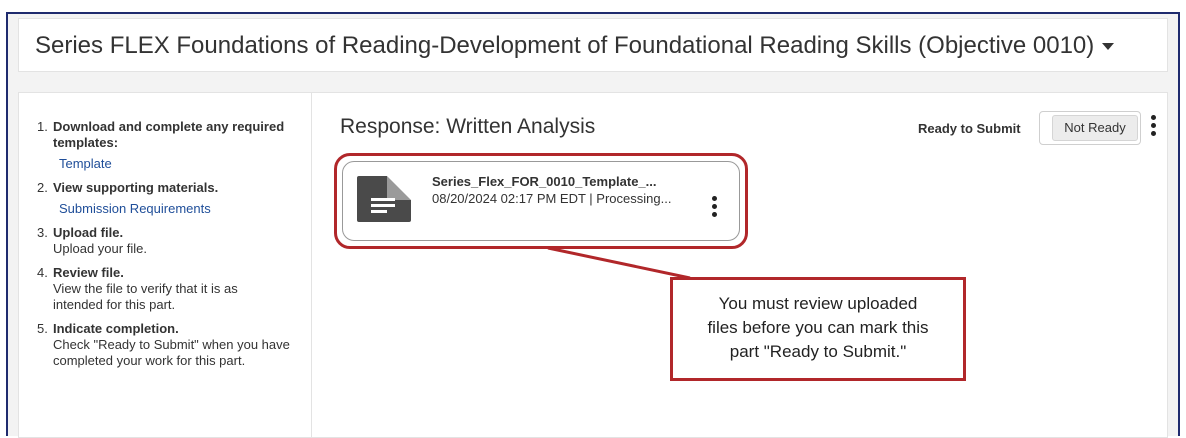 The width and height of the screenshot is (1186, 438). I want to click on step-title: View supporting materials., so click(136, 187).